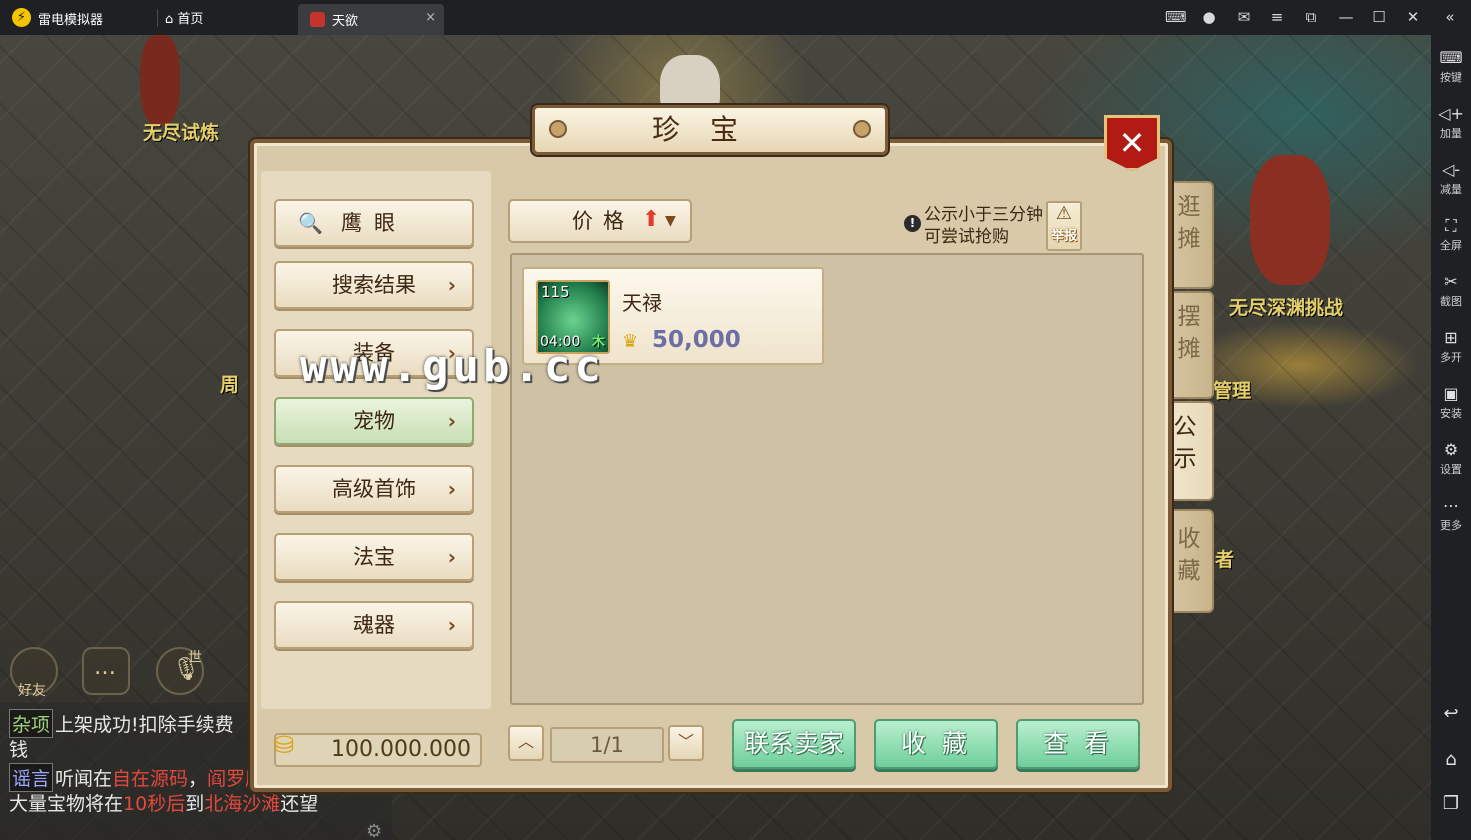  I want to click on game-tab: 天欲 ×, so click(371, 19).